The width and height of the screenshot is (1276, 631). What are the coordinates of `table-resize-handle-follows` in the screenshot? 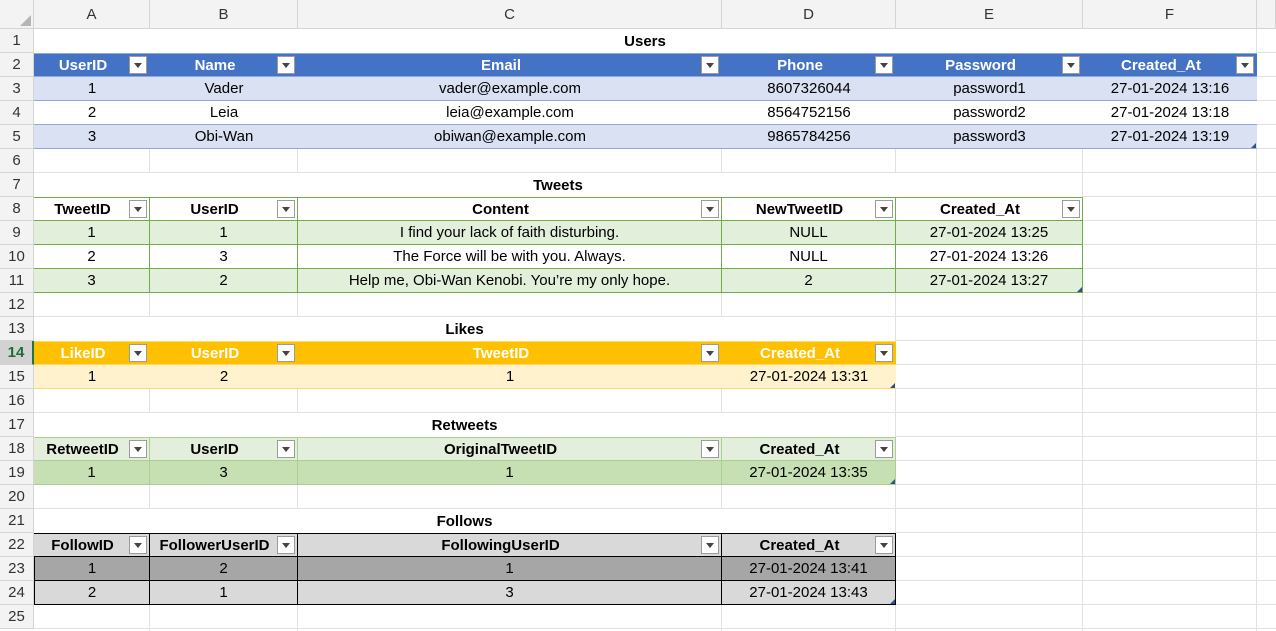 It's located at (892, 601).